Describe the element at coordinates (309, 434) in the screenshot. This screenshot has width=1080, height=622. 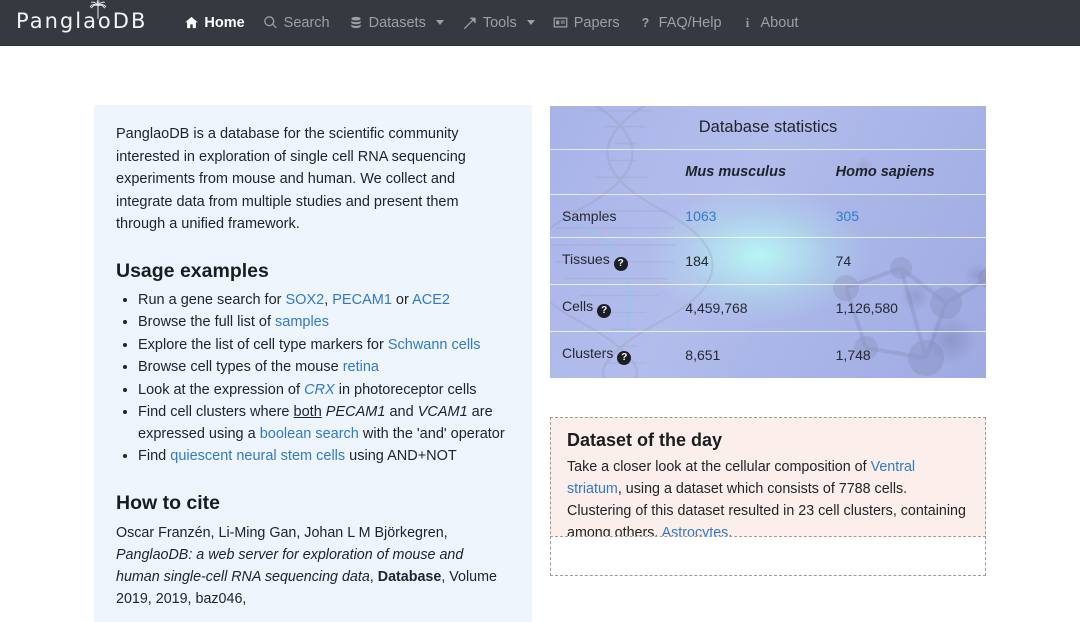
I see `link-boolean-search: boolean search` at that location.